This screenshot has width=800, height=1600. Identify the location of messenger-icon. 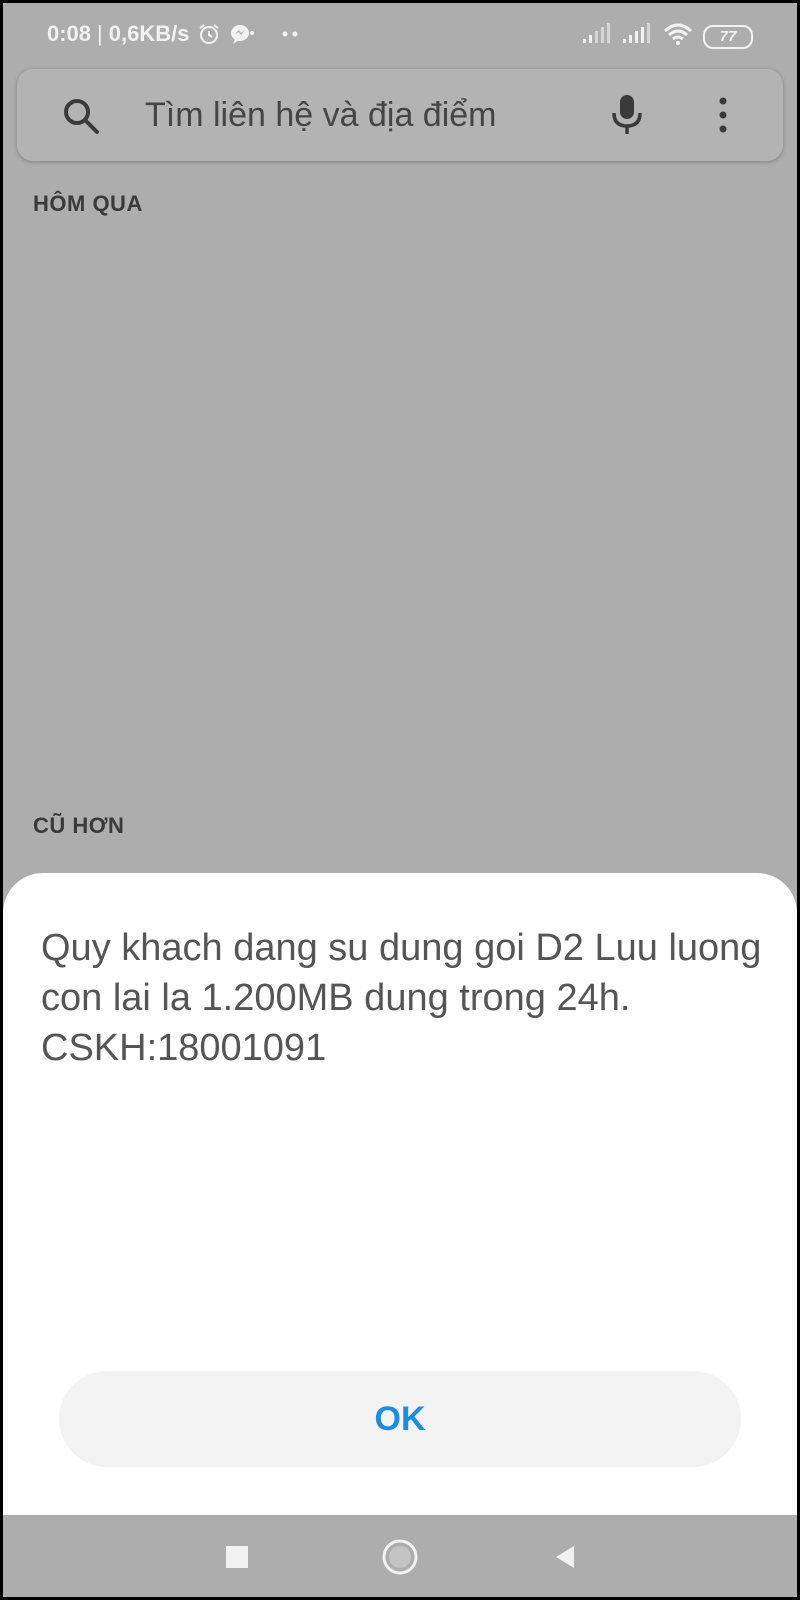
(242, 34).